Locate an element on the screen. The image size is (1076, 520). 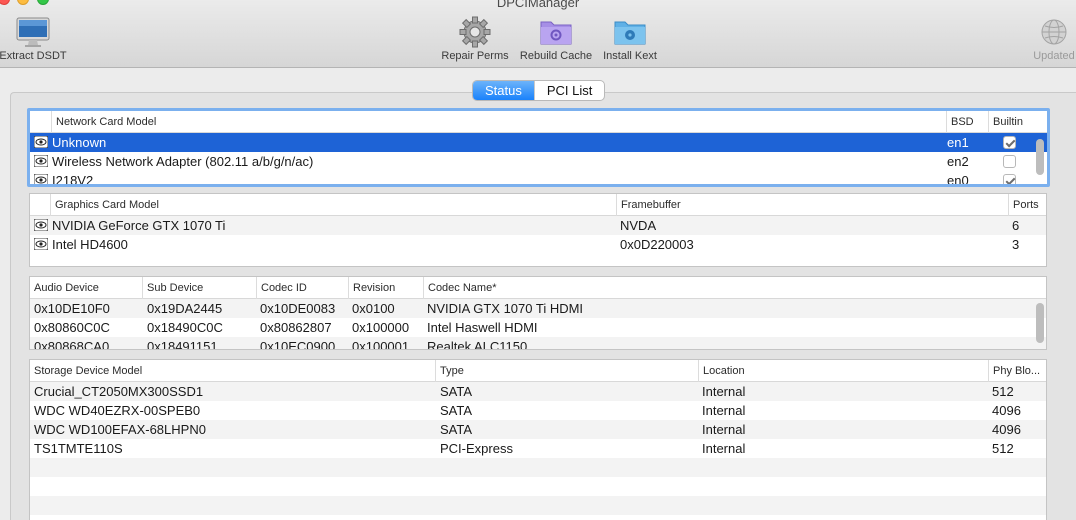
globe-icon is located at coordinates (1054, 32).